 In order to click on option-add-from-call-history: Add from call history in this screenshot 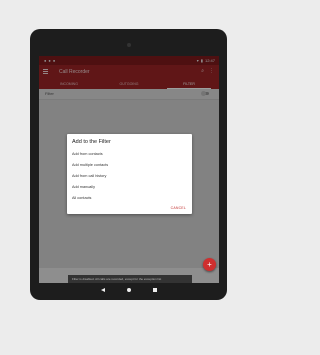, I will do `click(89, 176)`.